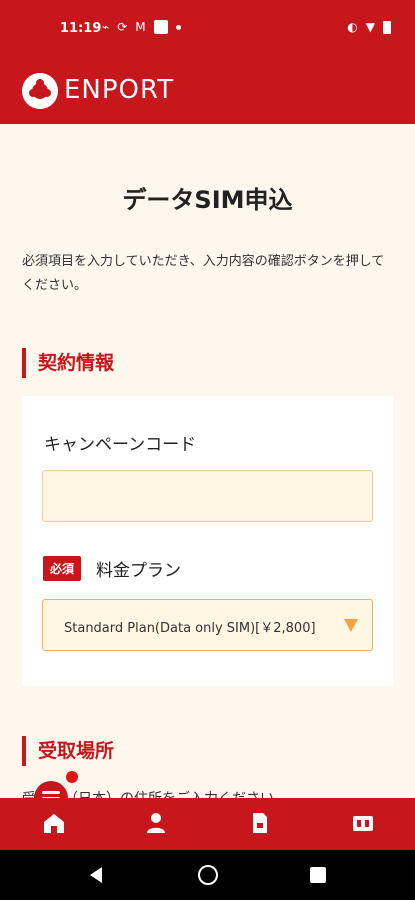  What do you see at coordinates (178, 27) in the screenshot?
I see `more-notifications-icon` at bounding box center [178, 27].